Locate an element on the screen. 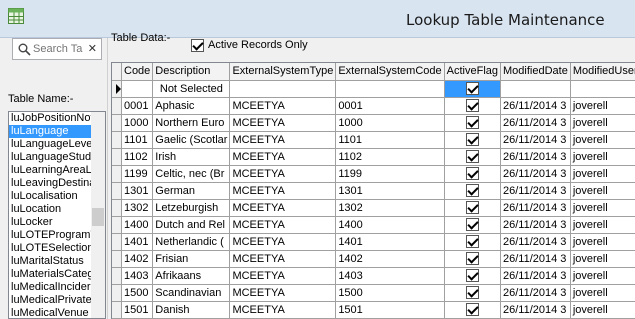 The height and width of the screenshot is (319, 635). cell-external-system-type is located at coordinates (283, 89).